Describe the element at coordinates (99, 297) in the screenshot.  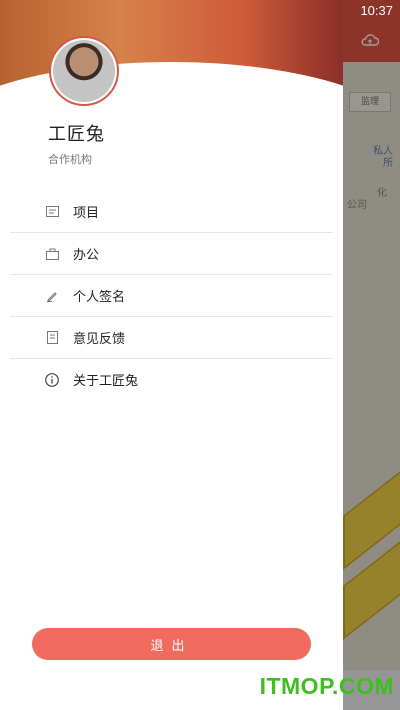
I see `menu-item-label: 个人签名` at that location.